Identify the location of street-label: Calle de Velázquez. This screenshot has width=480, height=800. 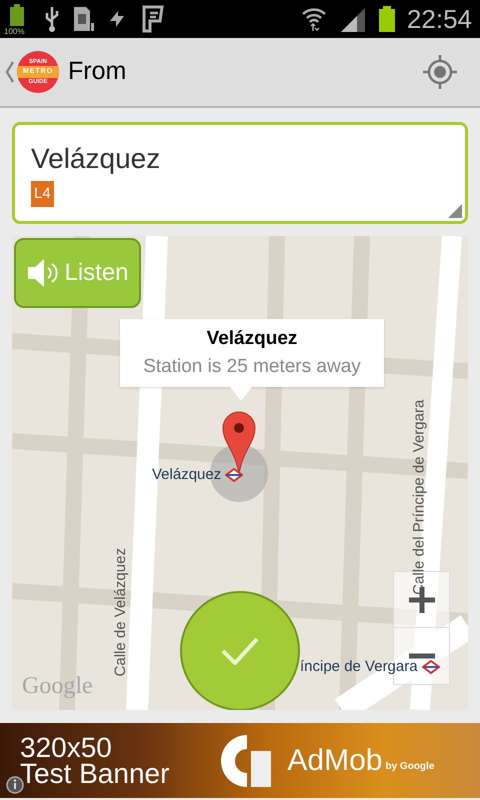
(120, 612).